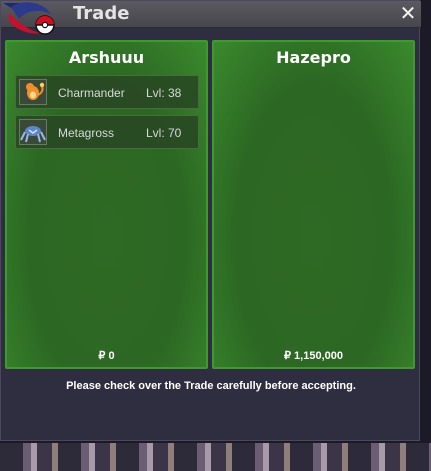 This screenshot has width=431, height=471. I want to click on close-icon: ✕, so click(408, 13).